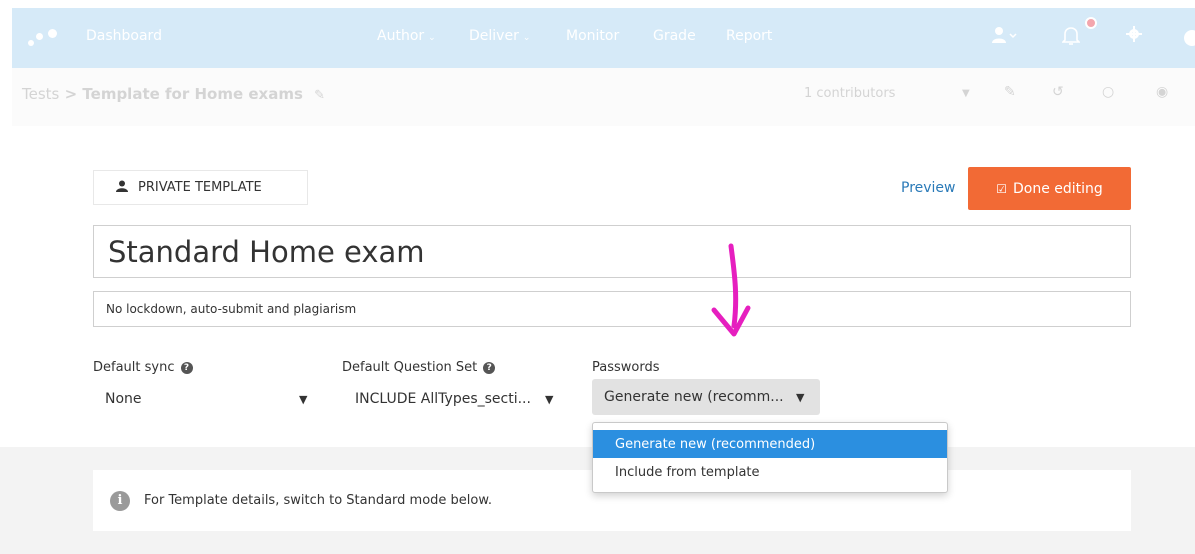 This screenshot has height=554, width=1195. Describe the element at coordinates (612, 251) in the screenshot. I see `title-input: Standard Home exam` at that location.